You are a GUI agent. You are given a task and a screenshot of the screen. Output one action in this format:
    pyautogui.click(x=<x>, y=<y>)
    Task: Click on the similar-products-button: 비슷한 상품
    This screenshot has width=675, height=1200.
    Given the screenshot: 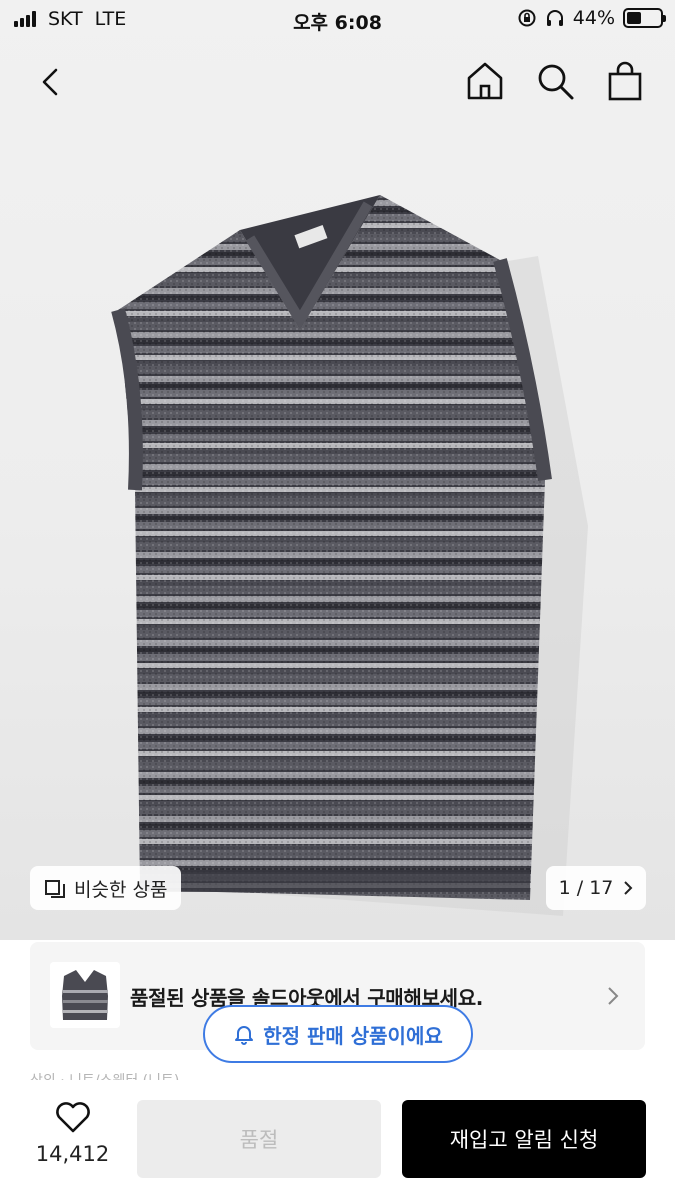 What is the action you would take?
    pyautogui.click(x=106, y=888)
    